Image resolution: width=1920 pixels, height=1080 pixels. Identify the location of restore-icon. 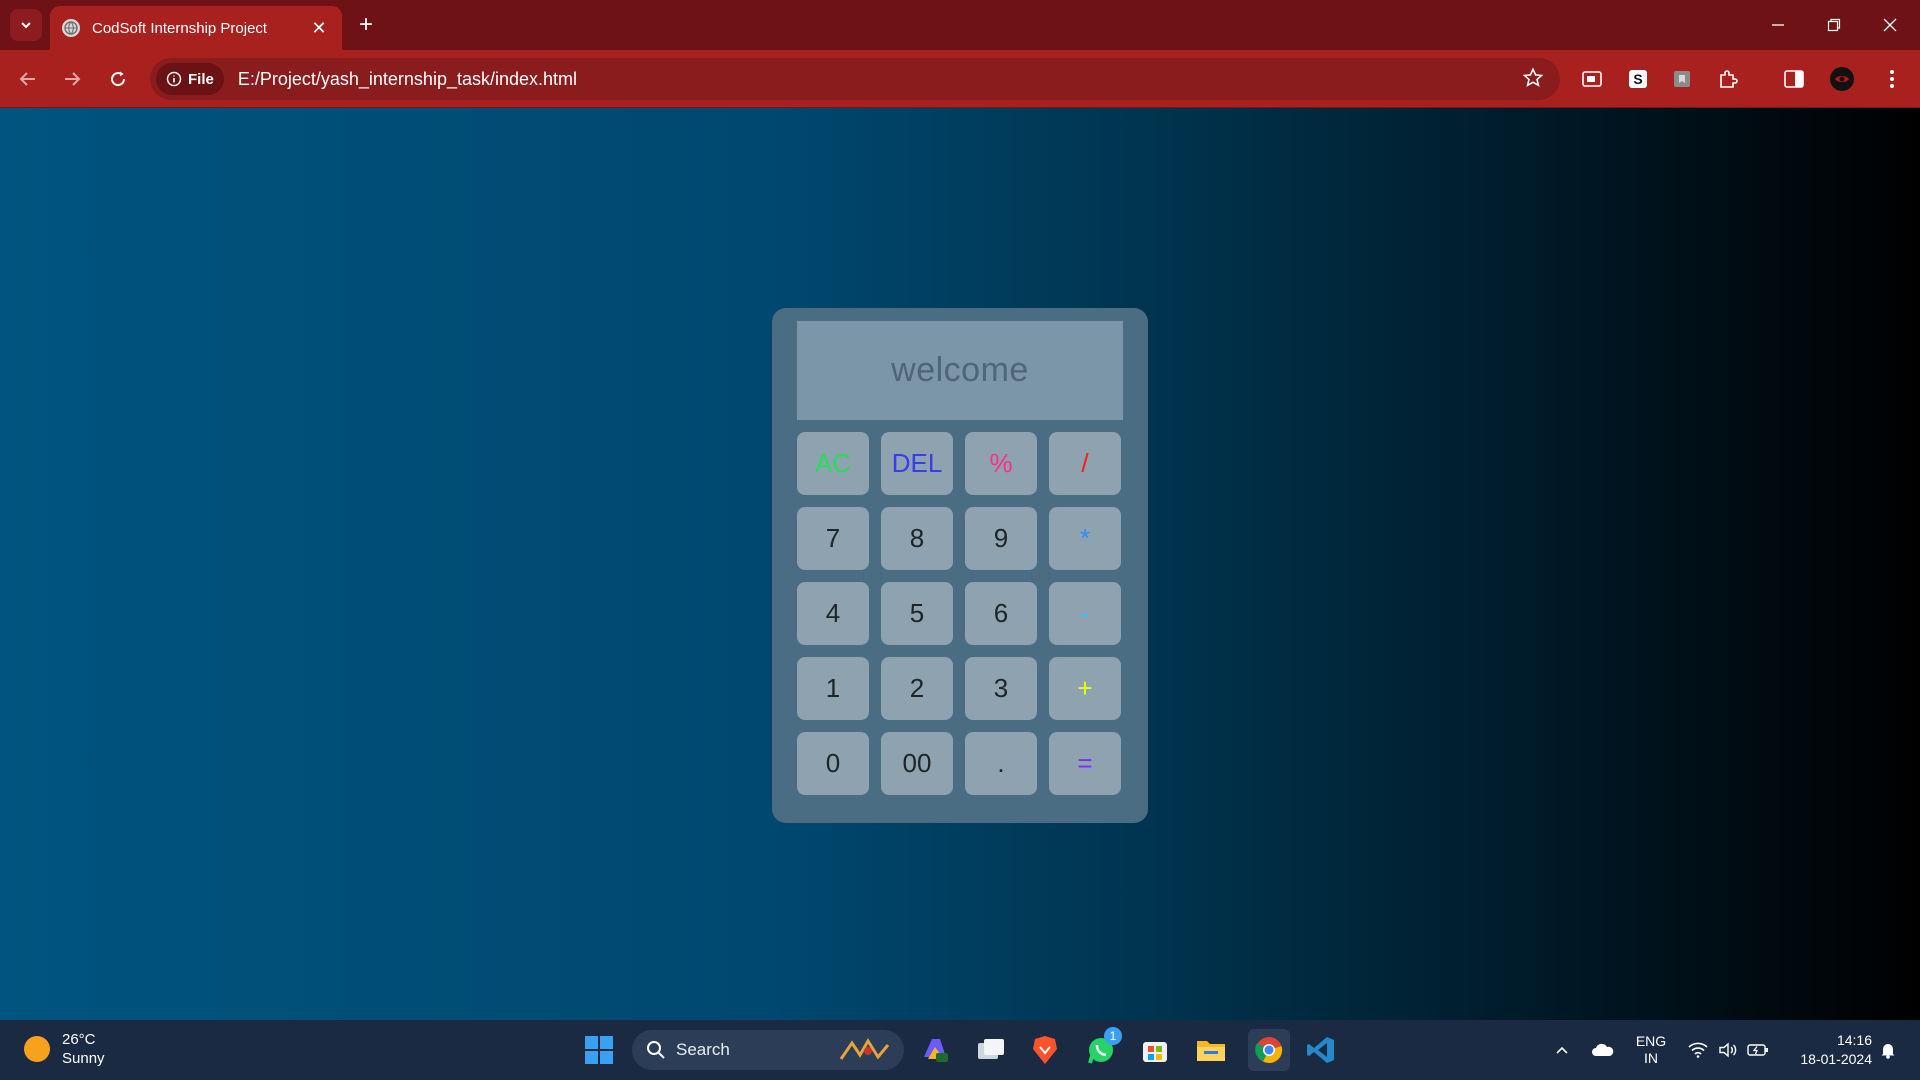
(1834, 25).